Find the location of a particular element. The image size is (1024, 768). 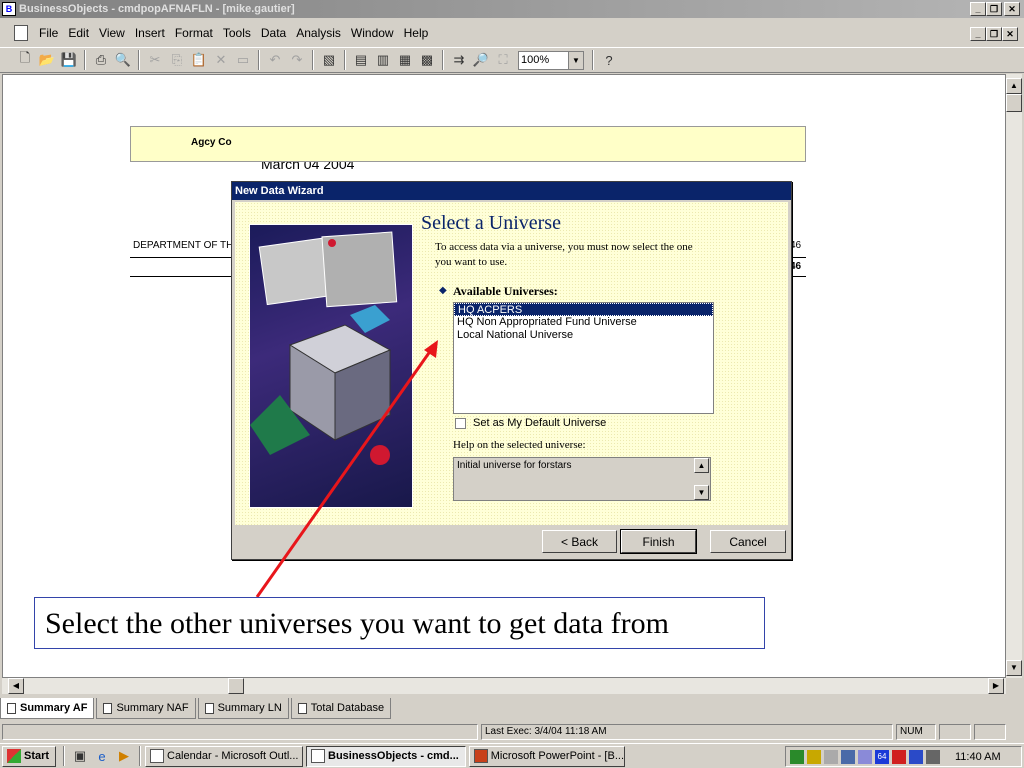

toolbar-separator is located at coordinates (443, 60).